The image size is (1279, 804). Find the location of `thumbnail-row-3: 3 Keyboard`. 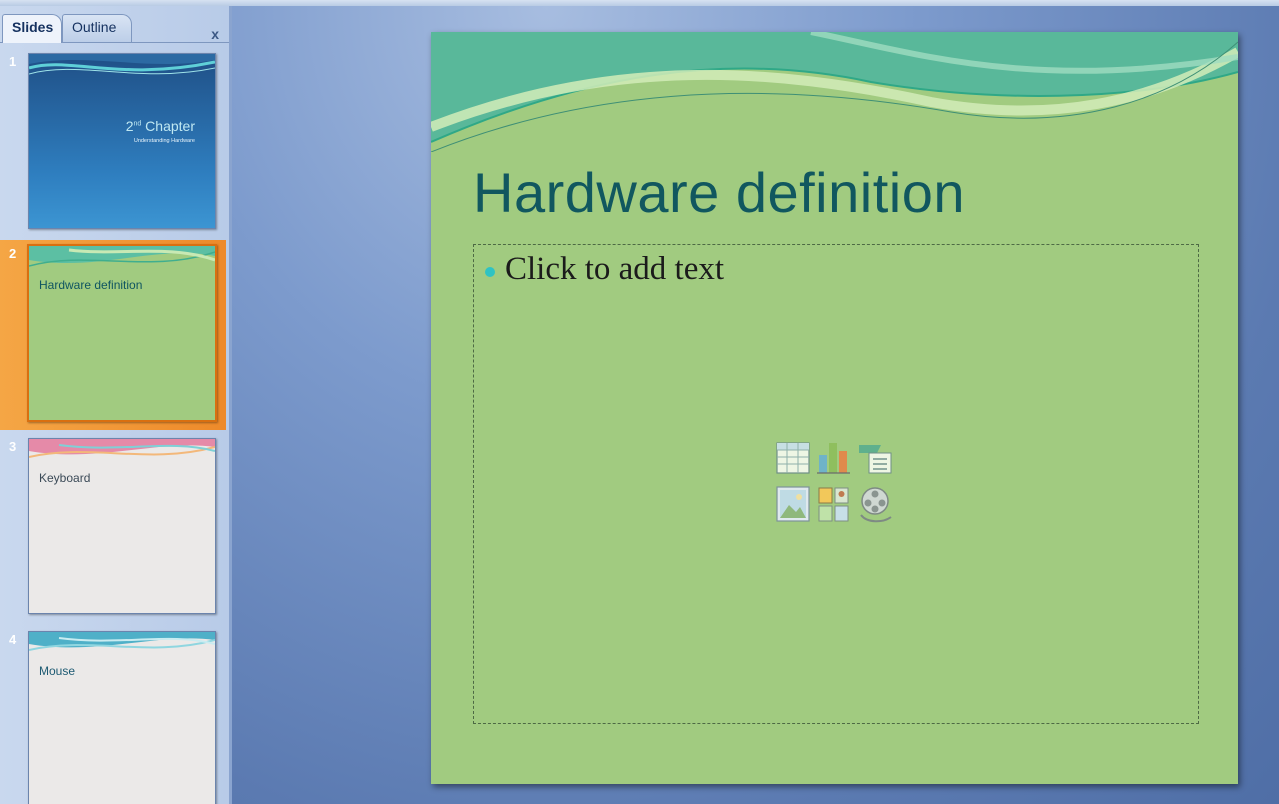

thumbnail-row-3: 3 Keyboard is located at coordinates (113, 528).